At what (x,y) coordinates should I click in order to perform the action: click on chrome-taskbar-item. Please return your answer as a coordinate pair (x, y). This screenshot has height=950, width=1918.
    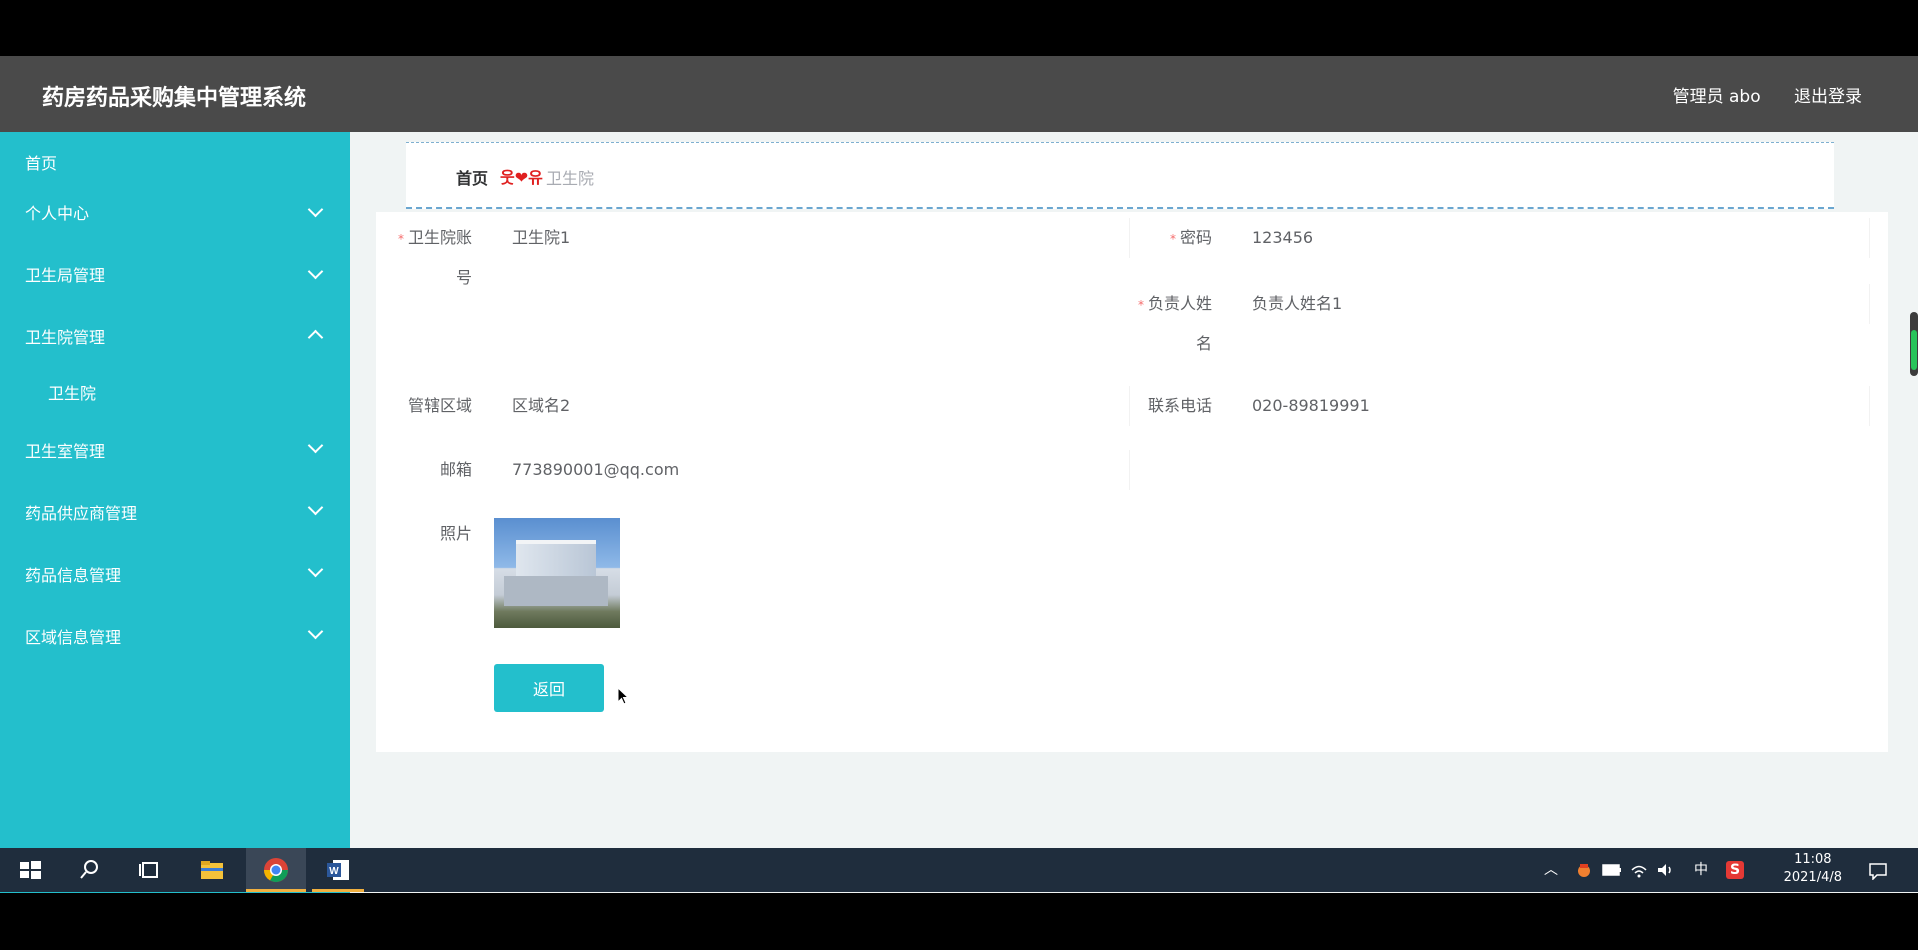
    Looking at the image, I should click on (276, 870).